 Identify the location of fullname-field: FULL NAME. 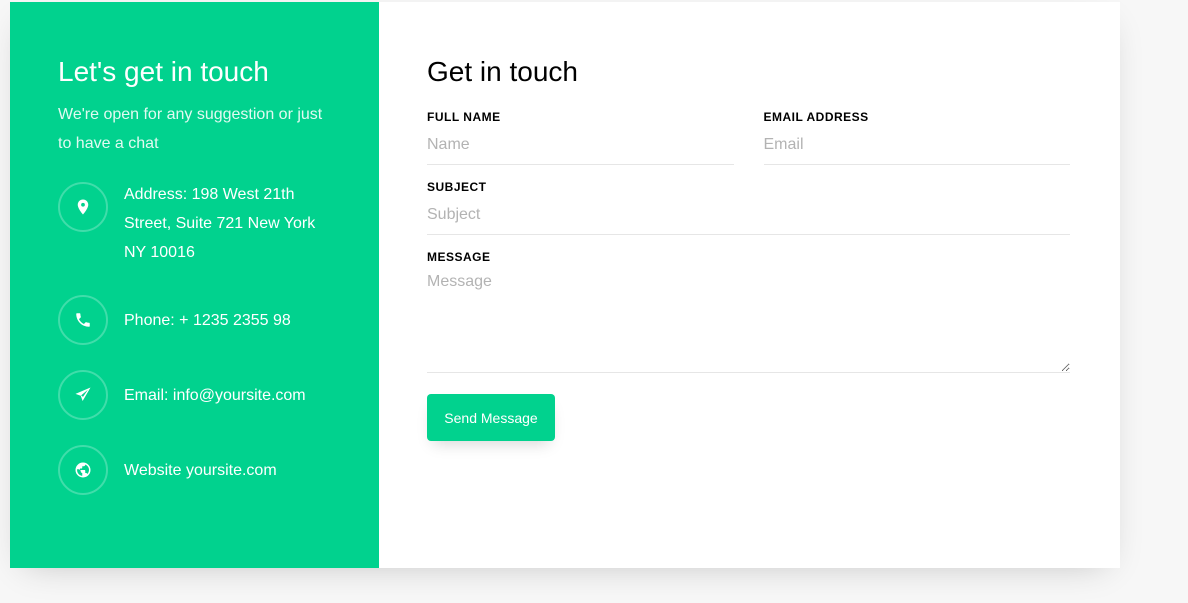
(580, 137).